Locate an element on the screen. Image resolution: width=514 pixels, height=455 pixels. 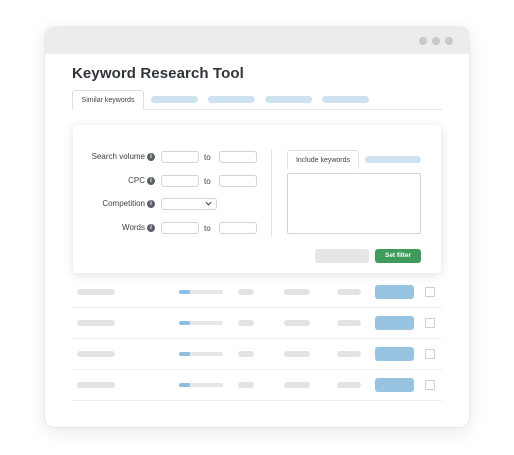
competition-select is located at coordinates (189, 204).